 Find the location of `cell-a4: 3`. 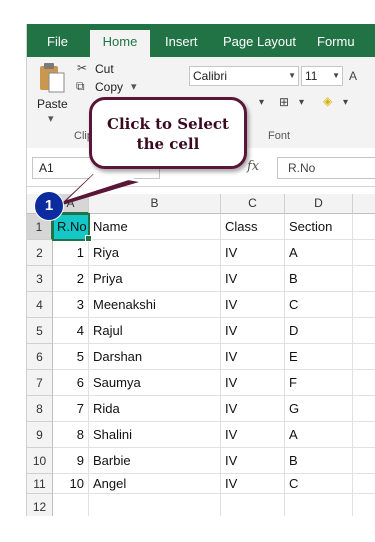

cell-a4: 3 is located at coordinates (71, 305).